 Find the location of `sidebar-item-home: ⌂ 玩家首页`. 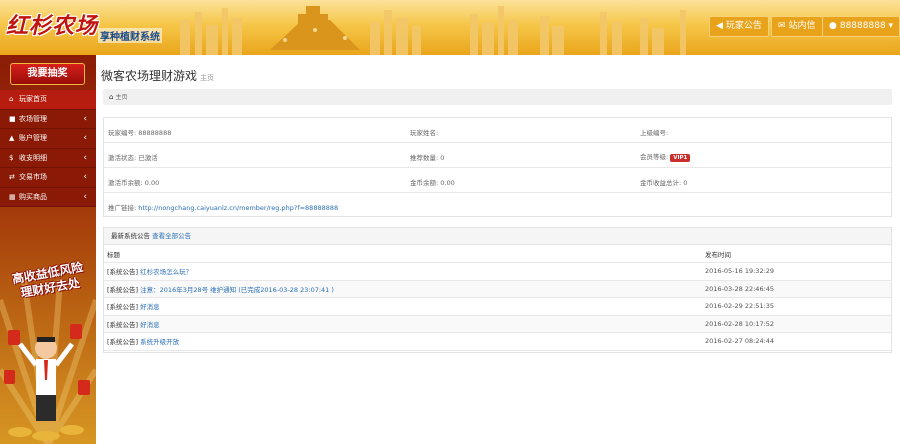

sidebar-item-home: ⌂ 玩家首页 is located at coordinates (48, 100).